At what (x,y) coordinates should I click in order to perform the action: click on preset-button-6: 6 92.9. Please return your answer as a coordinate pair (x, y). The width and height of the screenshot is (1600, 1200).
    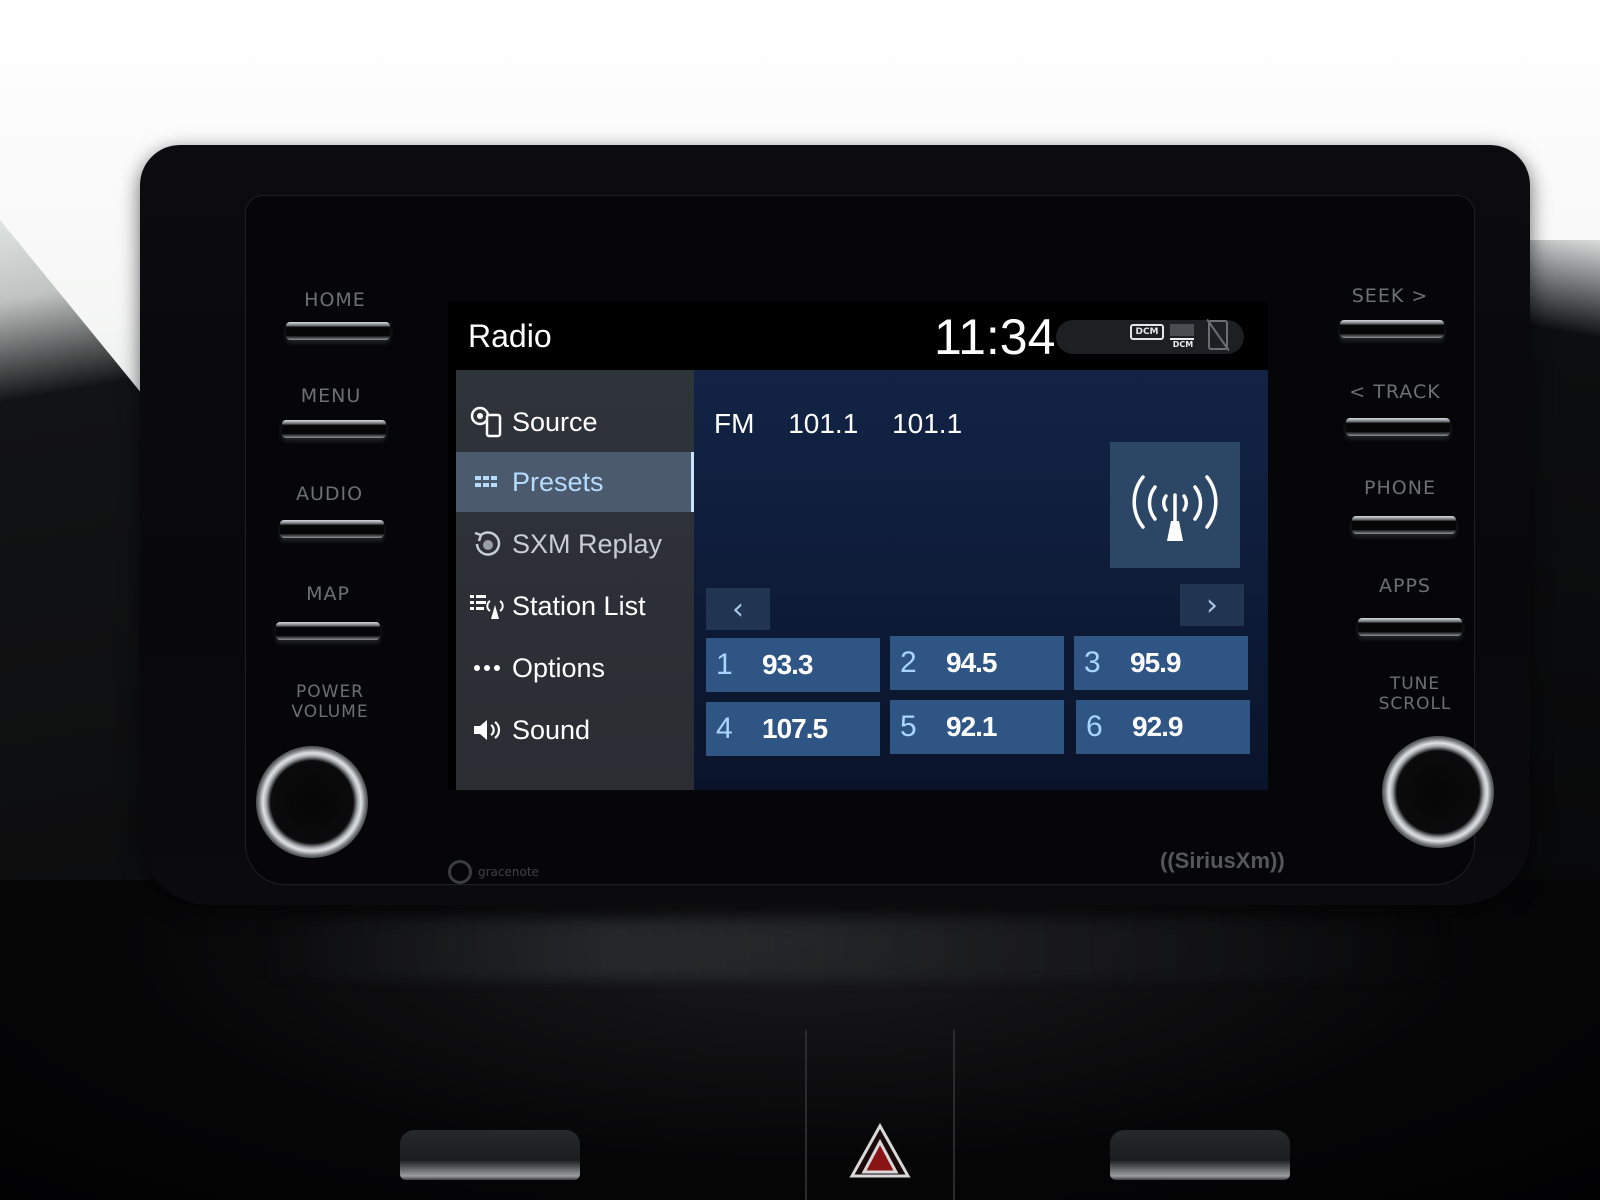
    Looking at the image, I should click on (1163, 727).